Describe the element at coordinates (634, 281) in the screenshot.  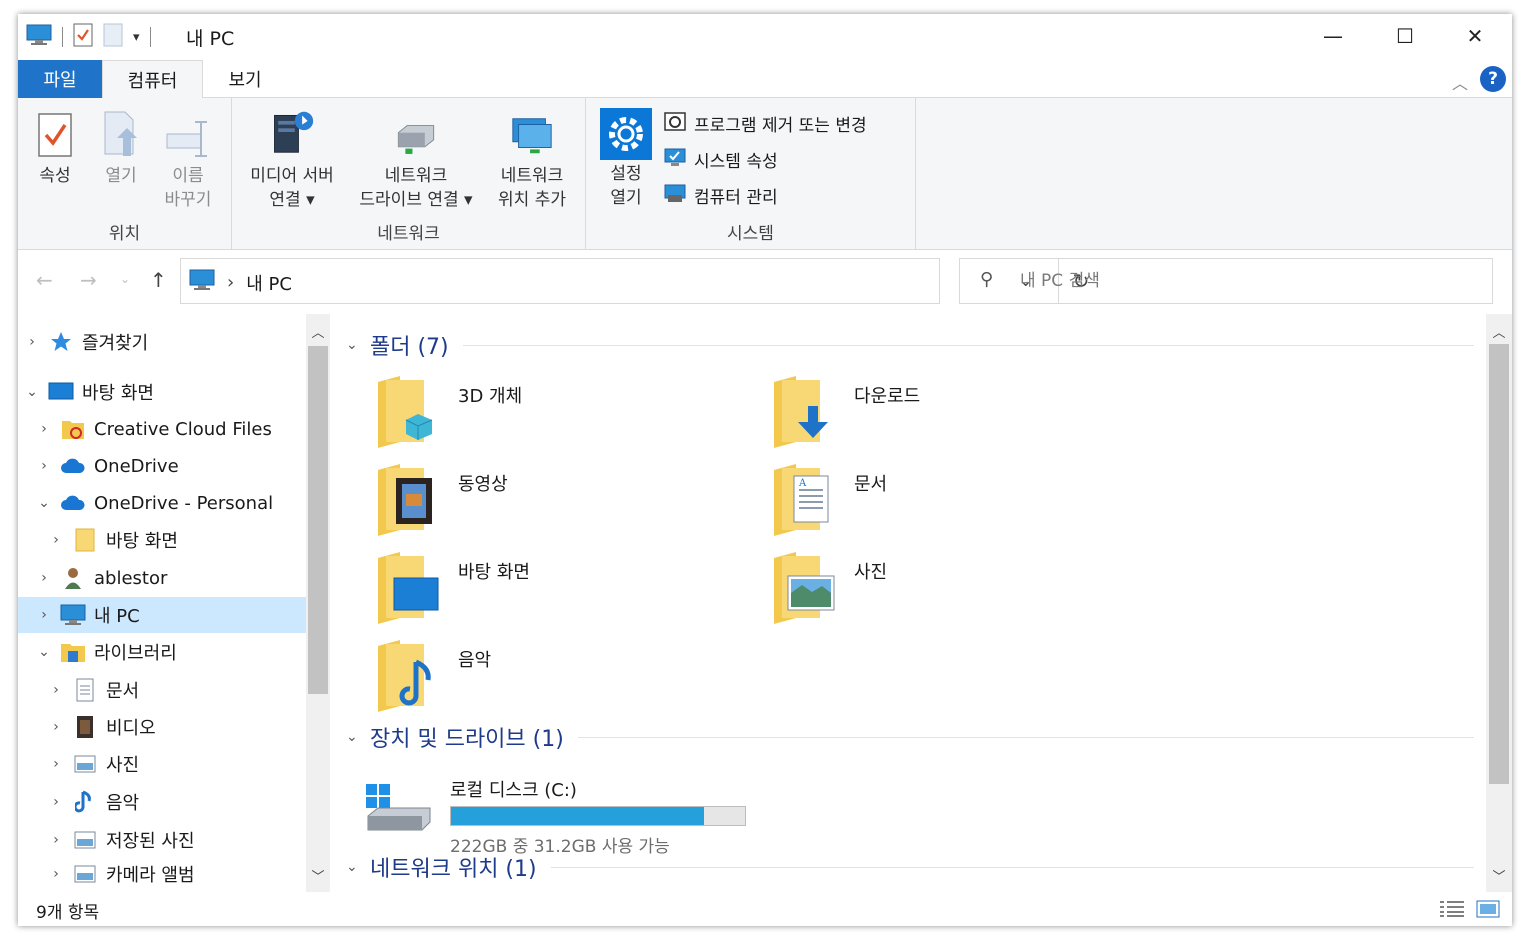
I see `address-bar: › 내 PC ⌄ ↻` at that location.